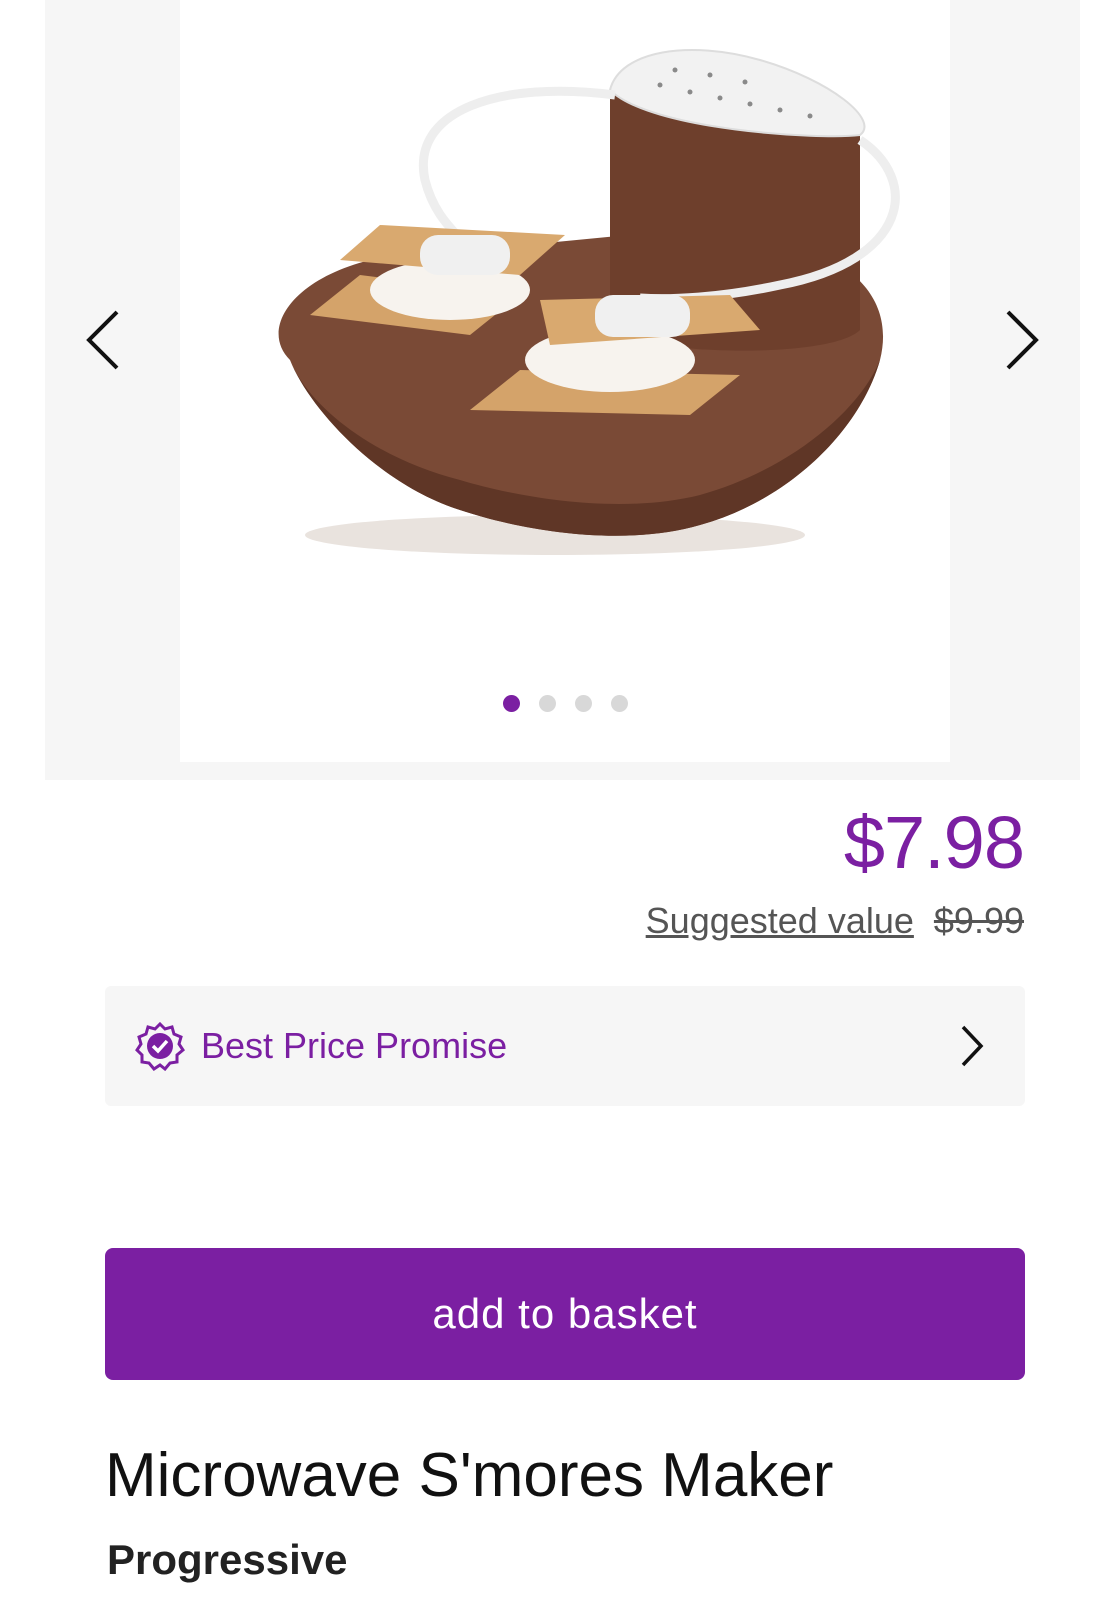 The height and width of the screenshot is (1599, 1111). I want to click on carousel-next-button, so click(1022, 340).